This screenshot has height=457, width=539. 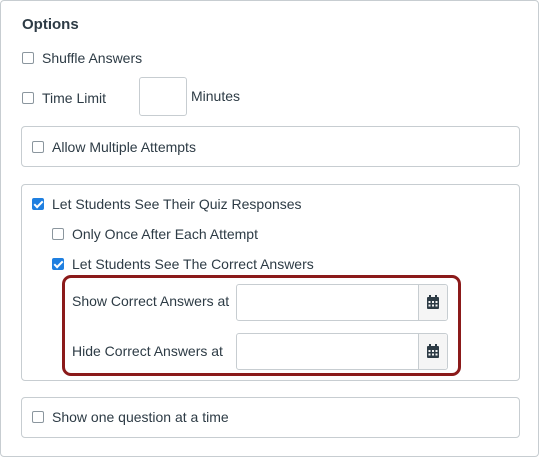 I want to click on see-quiz-responses-label: Let Students See Their Quiz Responses, so click(x=177, y=204).